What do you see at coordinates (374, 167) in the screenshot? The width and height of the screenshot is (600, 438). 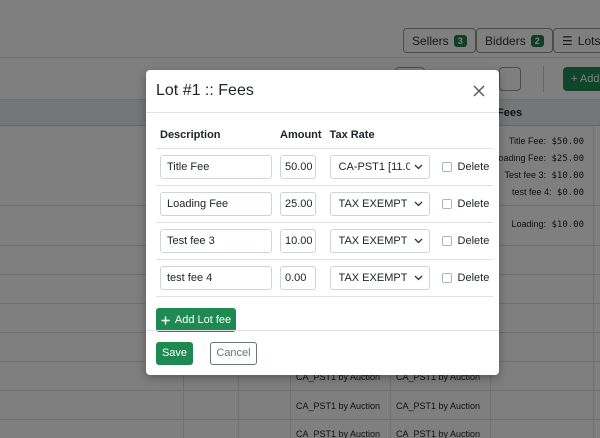 I see `tax-rate-value: CA-PST1 [11.0%]` at bounding box center [374, 167].